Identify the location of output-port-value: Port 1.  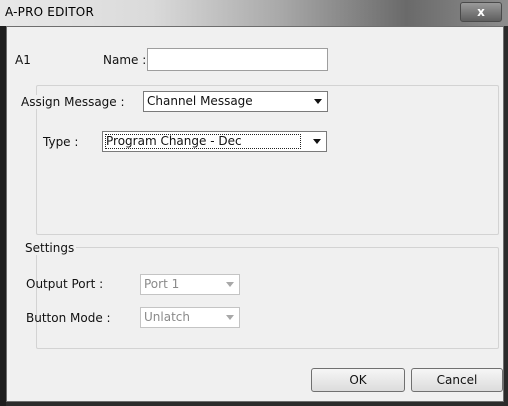
(162, 284).